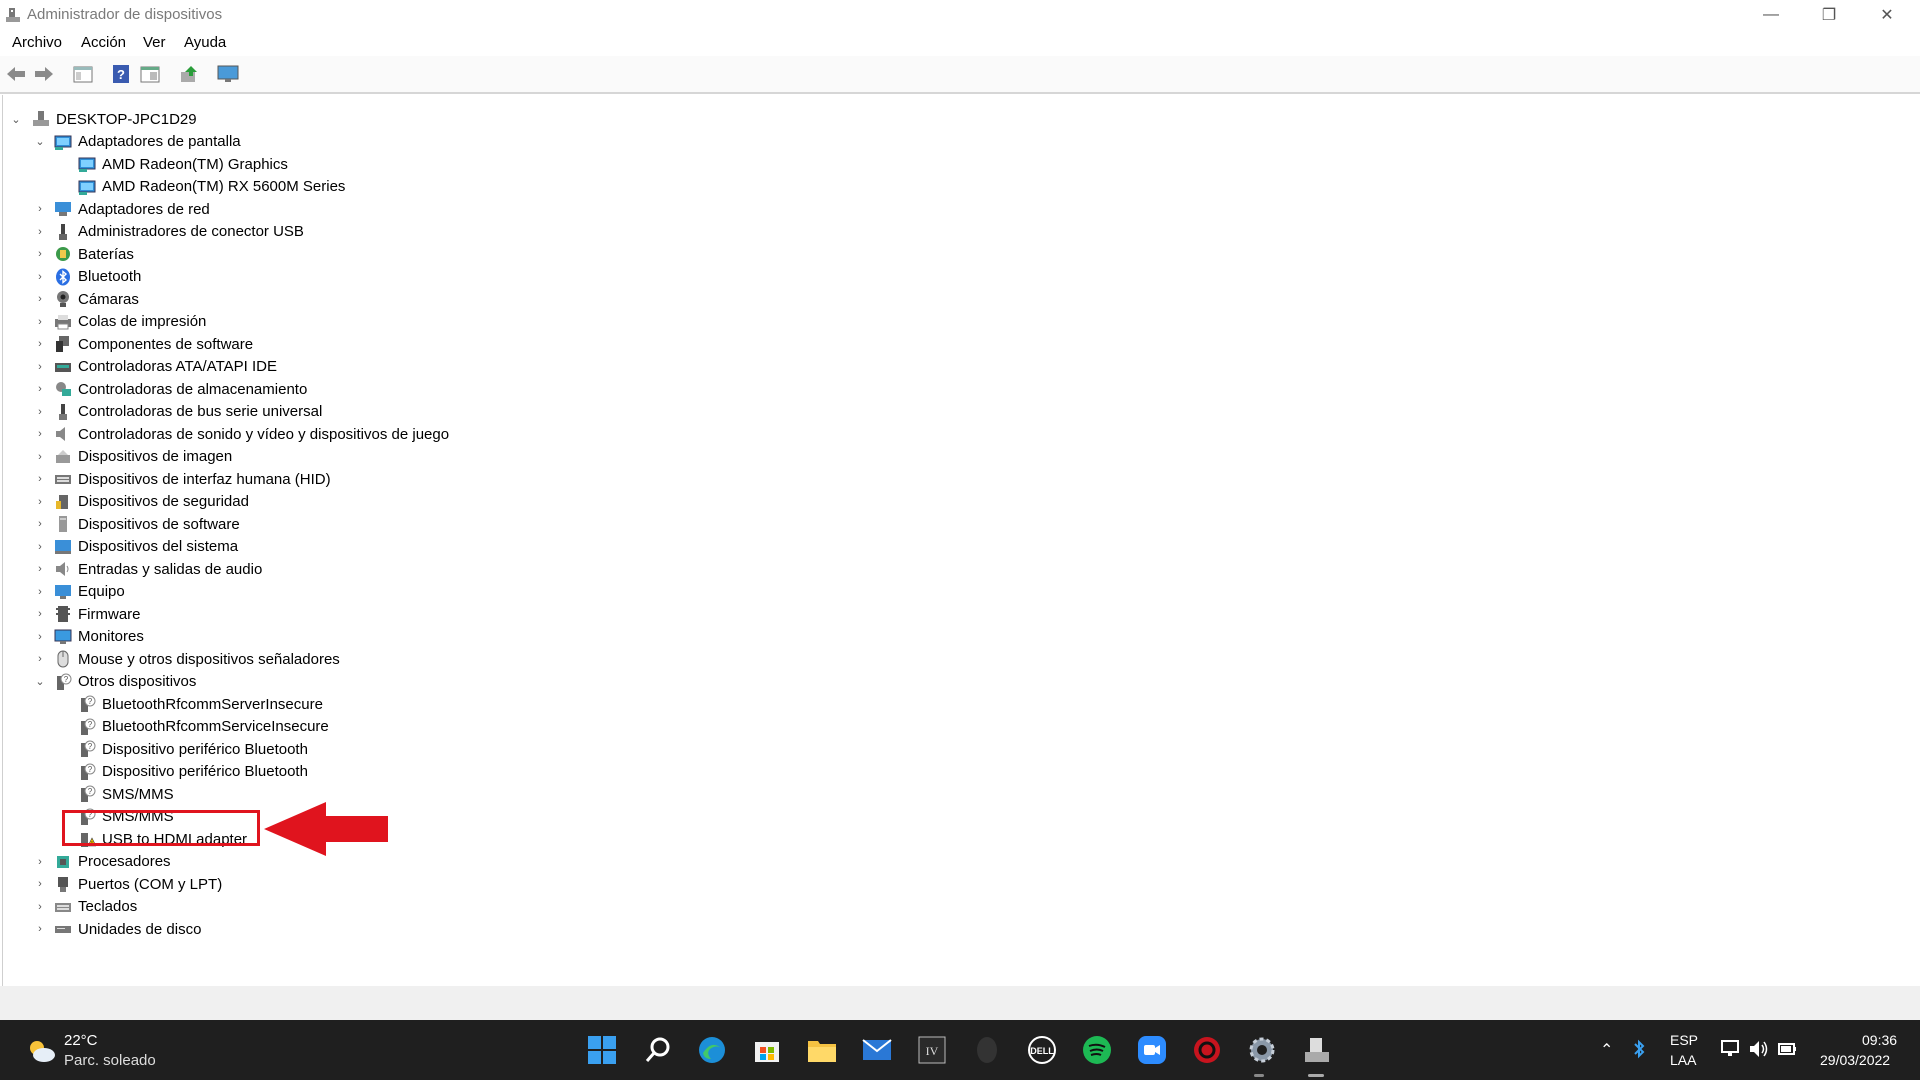 The image size is (1920, 1080). What do you see at coordinates (932, 1050) in the screenshot?
I see `iv-app-icon: IV` at bounding box center [932, 1050].